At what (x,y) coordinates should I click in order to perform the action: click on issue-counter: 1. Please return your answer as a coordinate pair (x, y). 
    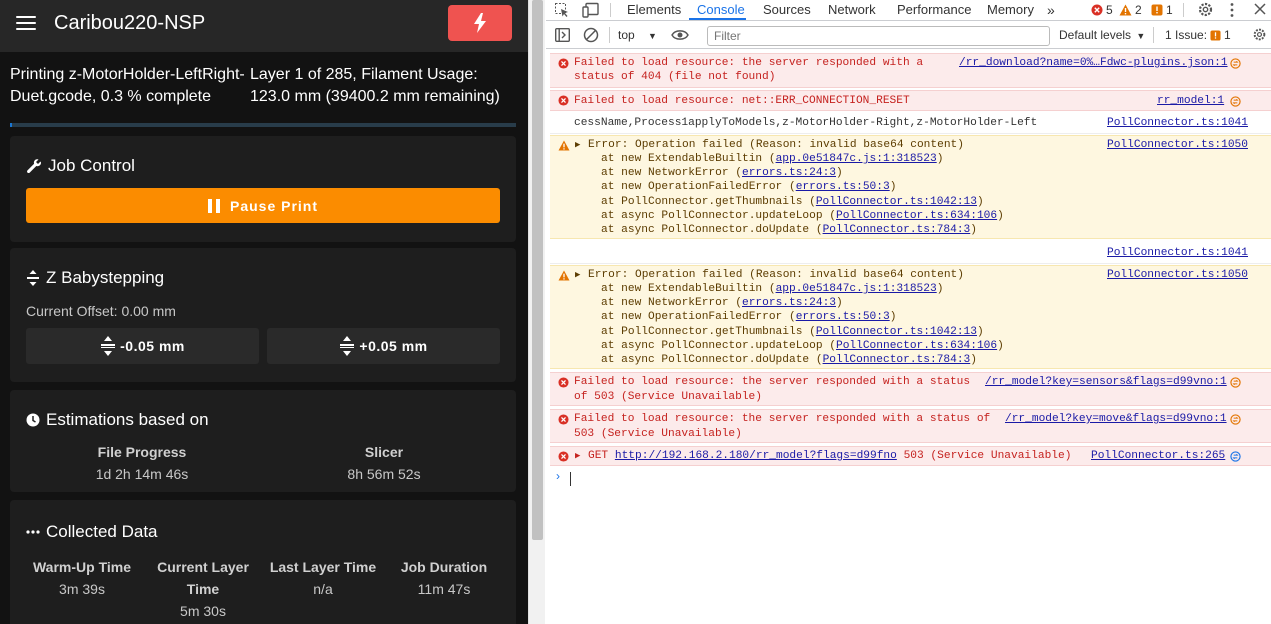
    Looking at the image, I should click on (1162, 10).